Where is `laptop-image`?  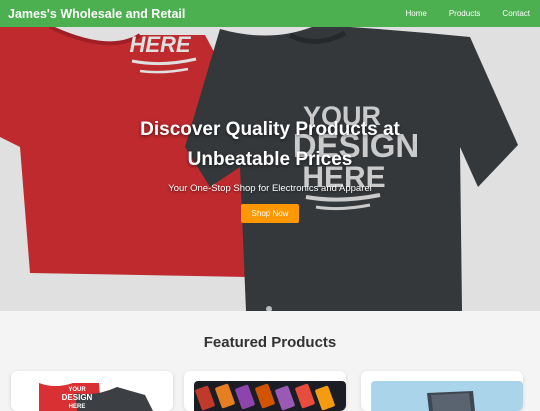
laptop-image is located at coordinates (447, 396).